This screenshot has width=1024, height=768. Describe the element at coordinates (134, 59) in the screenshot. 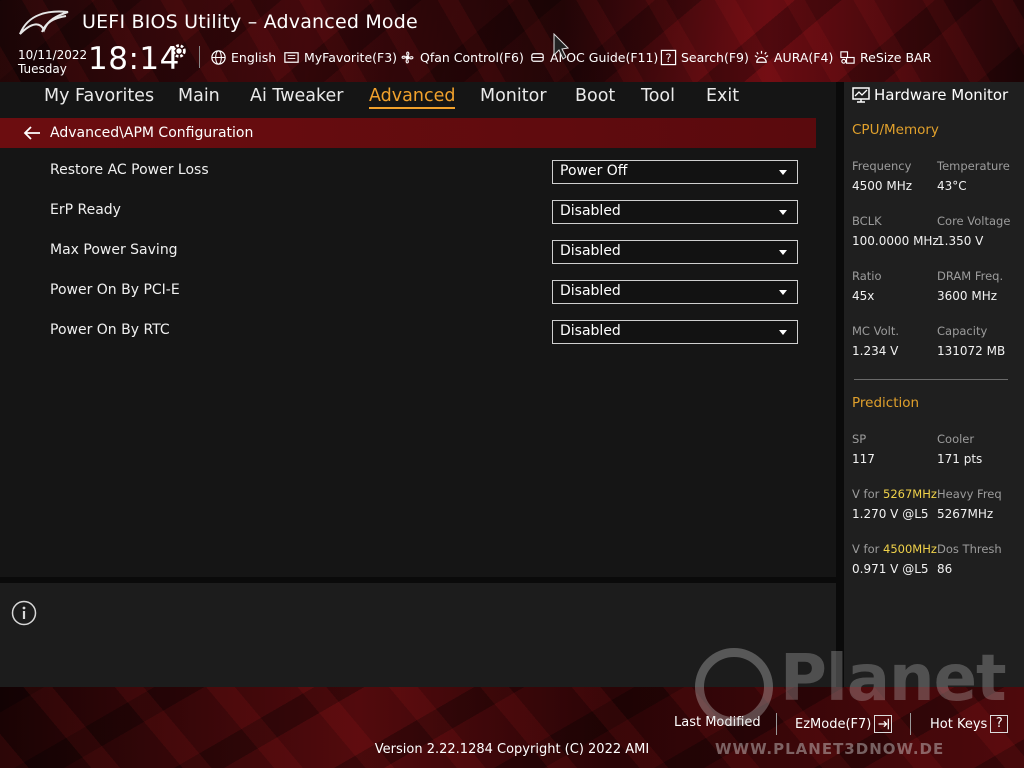

I see `clock-time: 18:14` at that location.